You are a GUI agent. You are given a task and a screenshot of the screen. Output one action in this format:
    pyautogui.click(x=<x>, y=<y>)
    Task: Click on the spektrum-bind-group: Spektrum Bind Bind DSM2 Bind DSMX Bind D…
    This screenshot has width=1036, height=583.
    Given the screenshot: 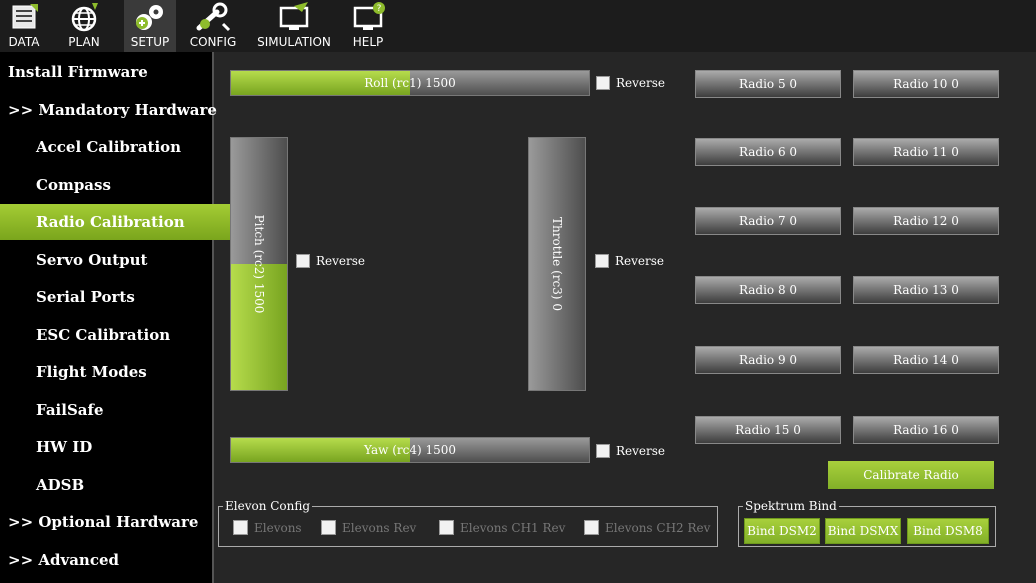 What is the action you would take?
    pyautogui.click(x=867, y=523)
    